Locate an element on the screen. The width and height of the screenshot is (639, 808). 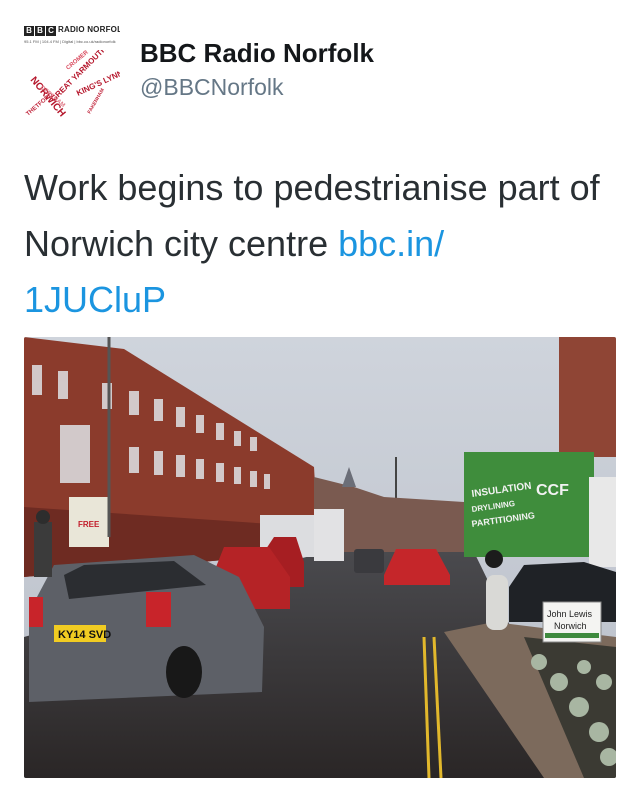
bollard is located at coordinates (497, 602).